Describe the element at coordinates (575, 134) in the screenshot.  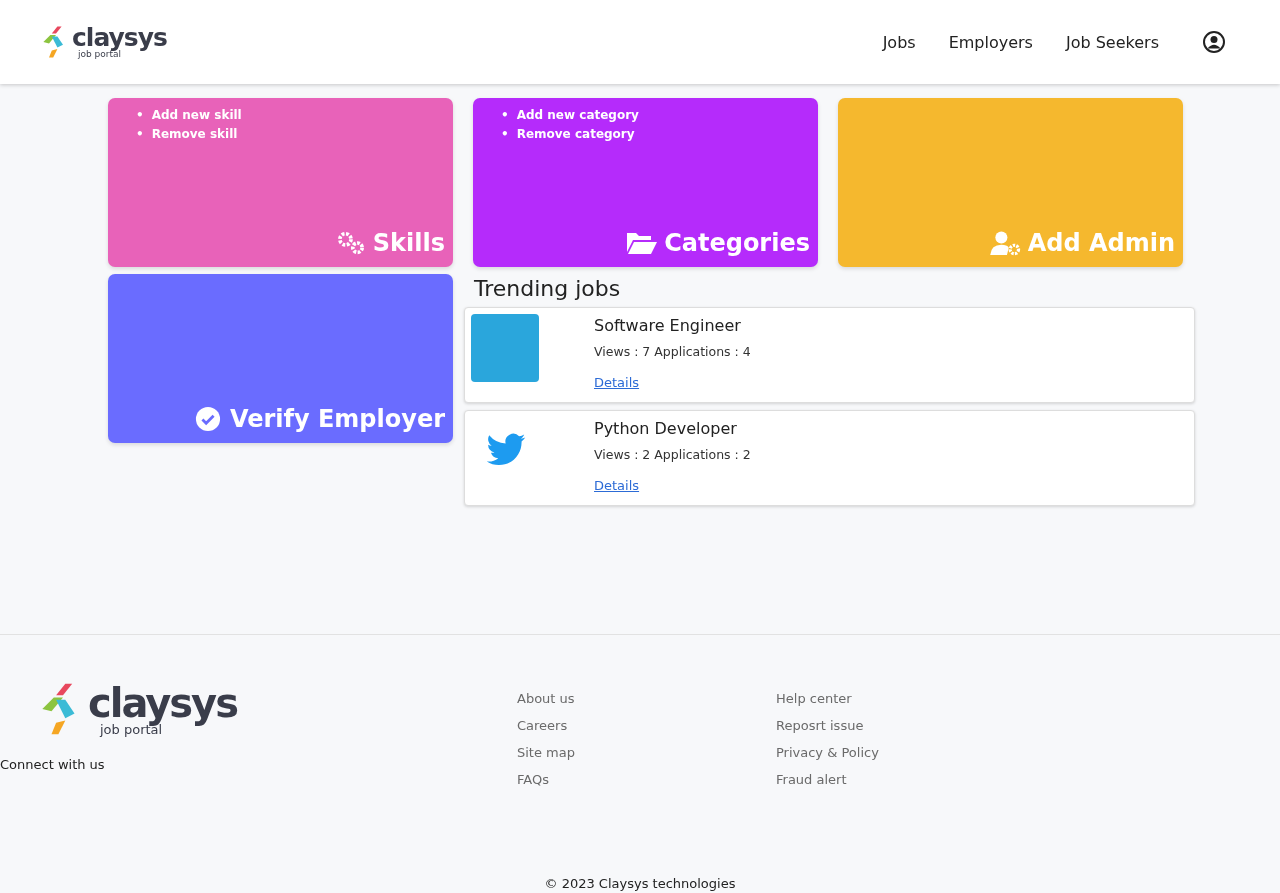
I see `card-action: Remove category` at that location.